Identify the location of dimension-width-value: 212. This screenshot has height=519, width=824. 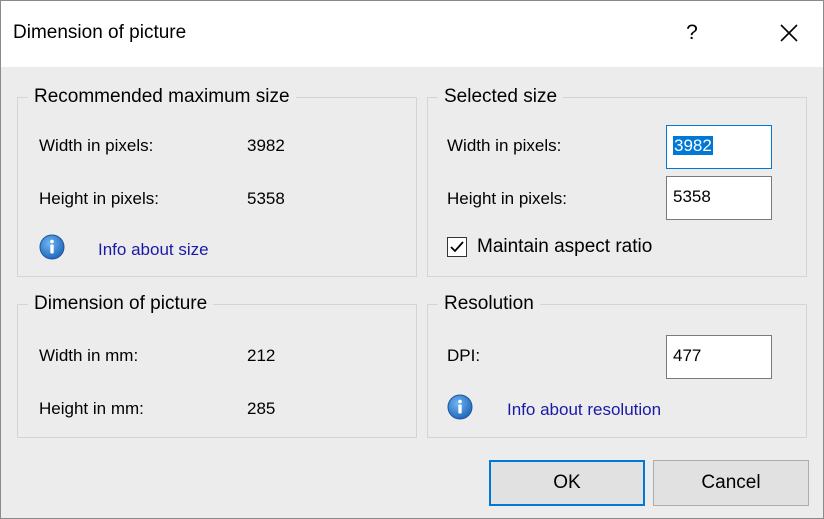
(261, 355).